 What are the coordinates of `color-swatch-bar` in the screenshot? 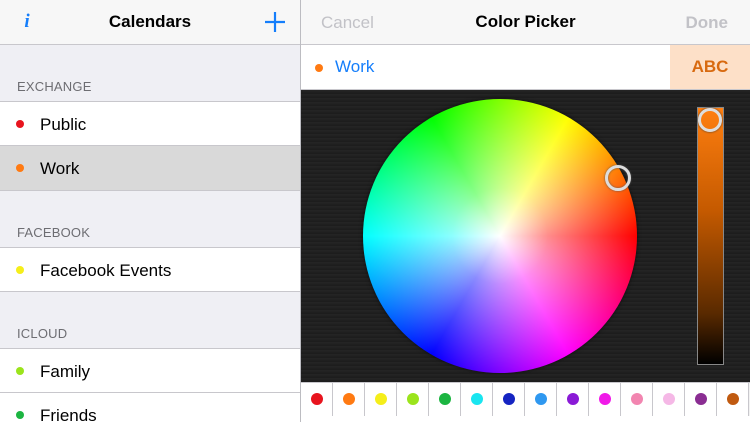 It's located at (525, 399).